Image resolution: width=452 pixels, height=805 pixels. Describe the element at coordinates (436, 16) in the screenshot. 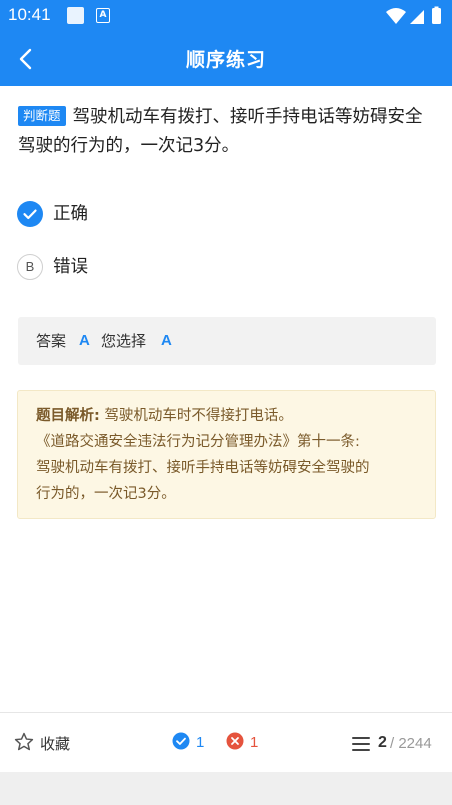

I see `battery-icon` at that location.